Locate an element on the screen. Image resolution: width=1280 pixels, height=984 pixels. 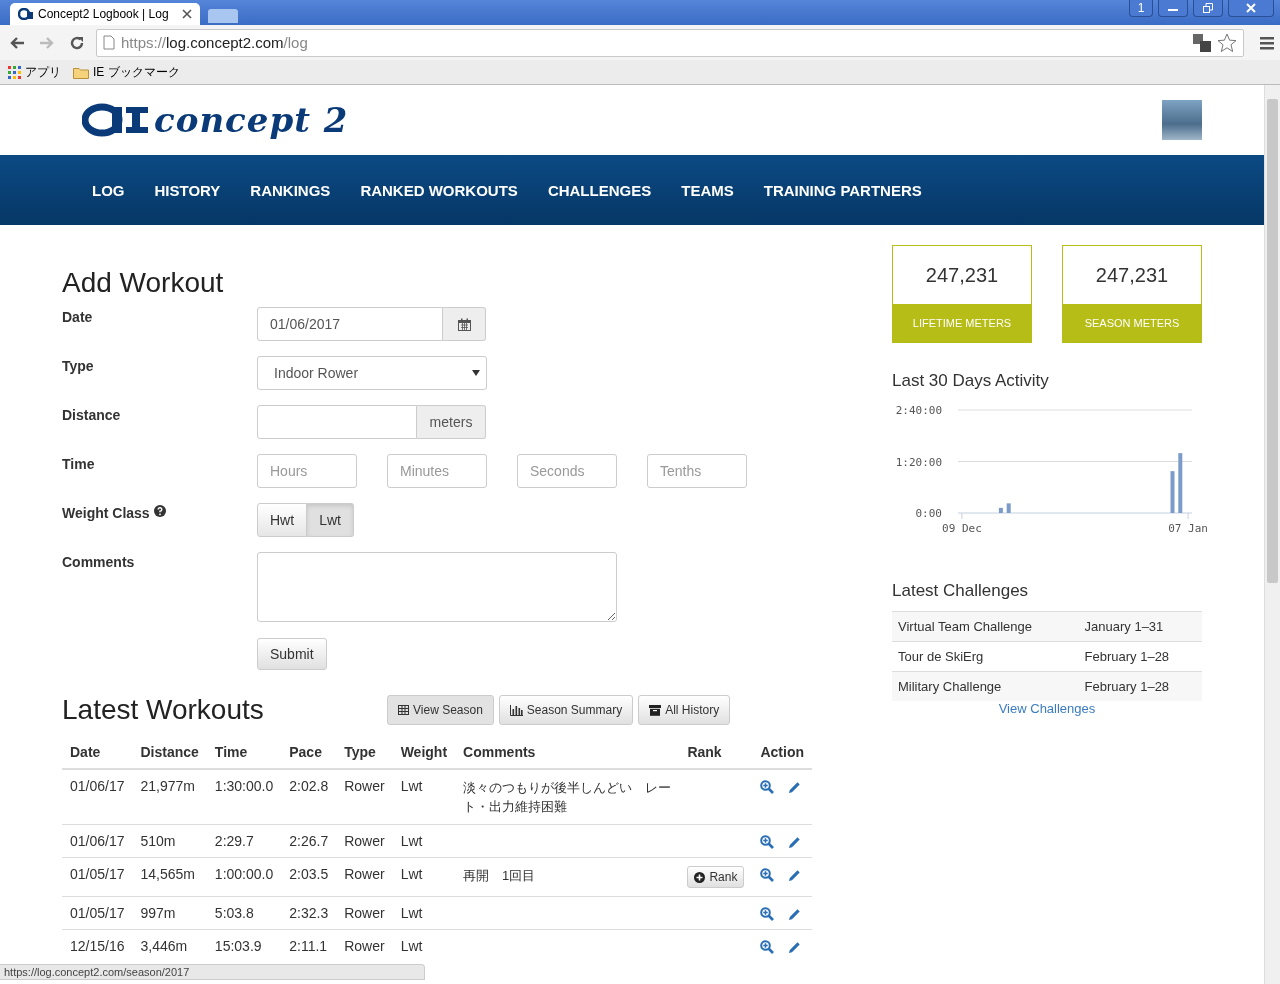
translate-icon is located at coordinates (1202, 42).